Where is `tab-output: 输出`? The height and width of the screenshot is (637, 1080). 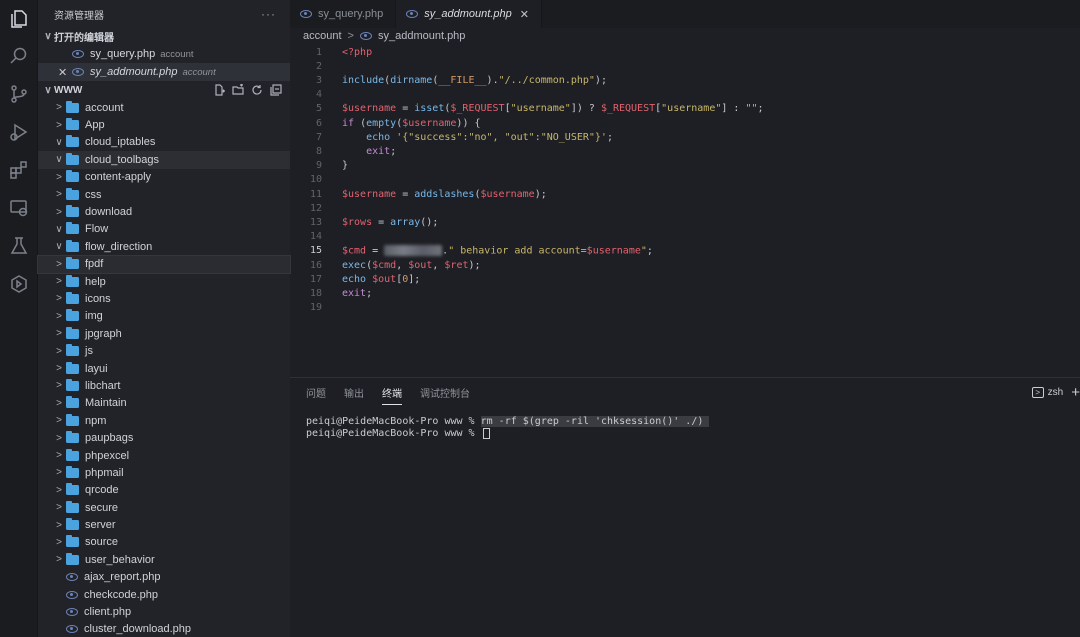 tab-output: 输出 is located at coordinates (354, 392).